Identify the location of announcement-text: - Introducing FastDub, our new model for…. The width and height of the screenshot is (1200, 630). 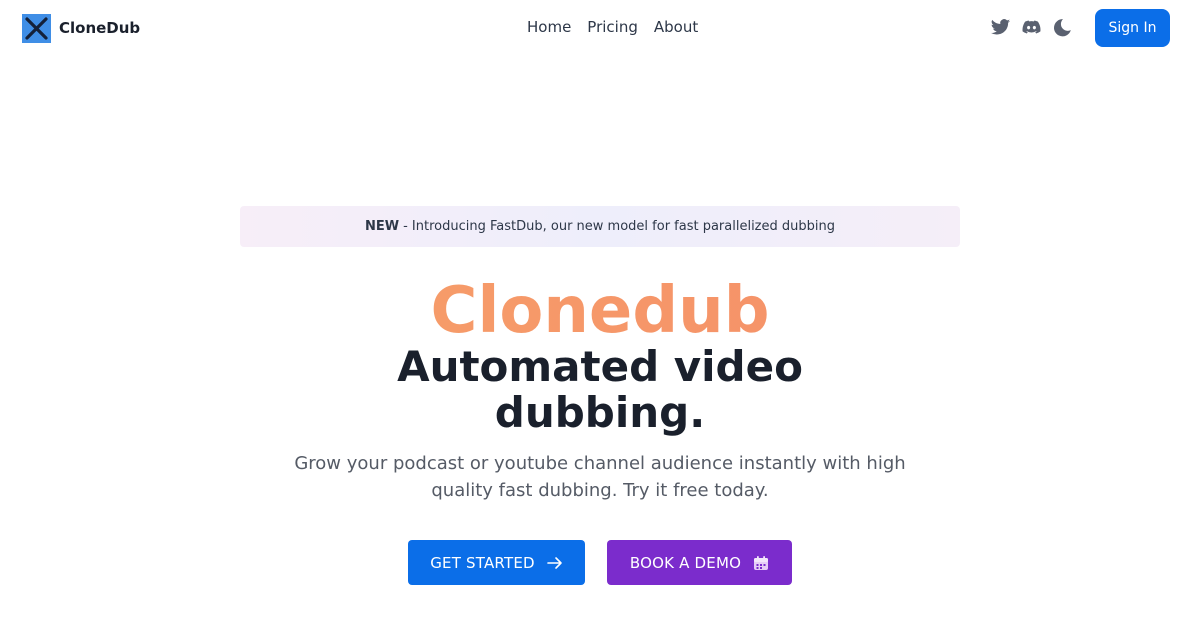
(619, 226).